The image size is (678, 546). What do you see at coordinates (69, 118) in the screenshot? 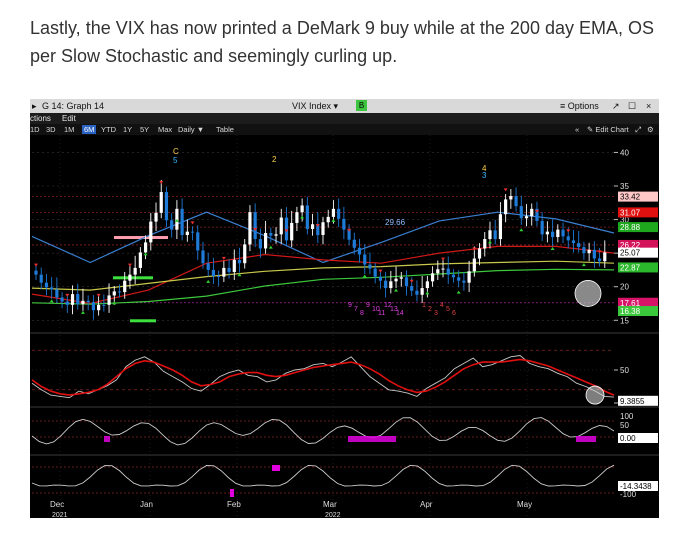
I see `edit-menu: Edit` at bounding box center [69, 118].